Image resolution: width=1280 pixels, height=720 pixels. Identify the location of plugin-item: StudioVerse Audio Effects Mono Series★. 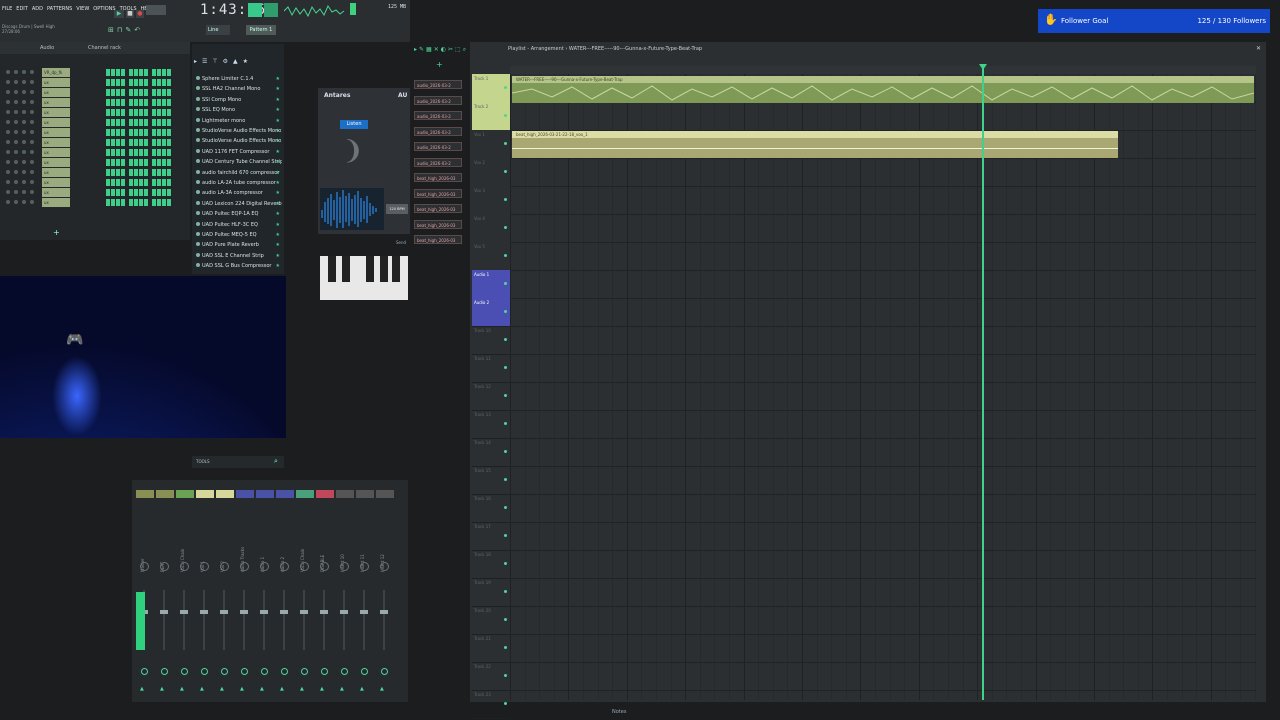
(239, 141).